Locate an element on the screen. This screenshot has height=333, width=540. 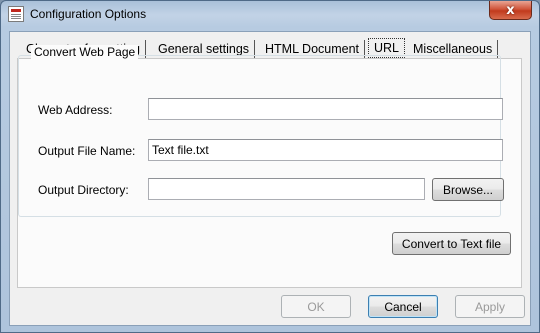
group-title: Convert Web Page is located at coordinates (85, 52).